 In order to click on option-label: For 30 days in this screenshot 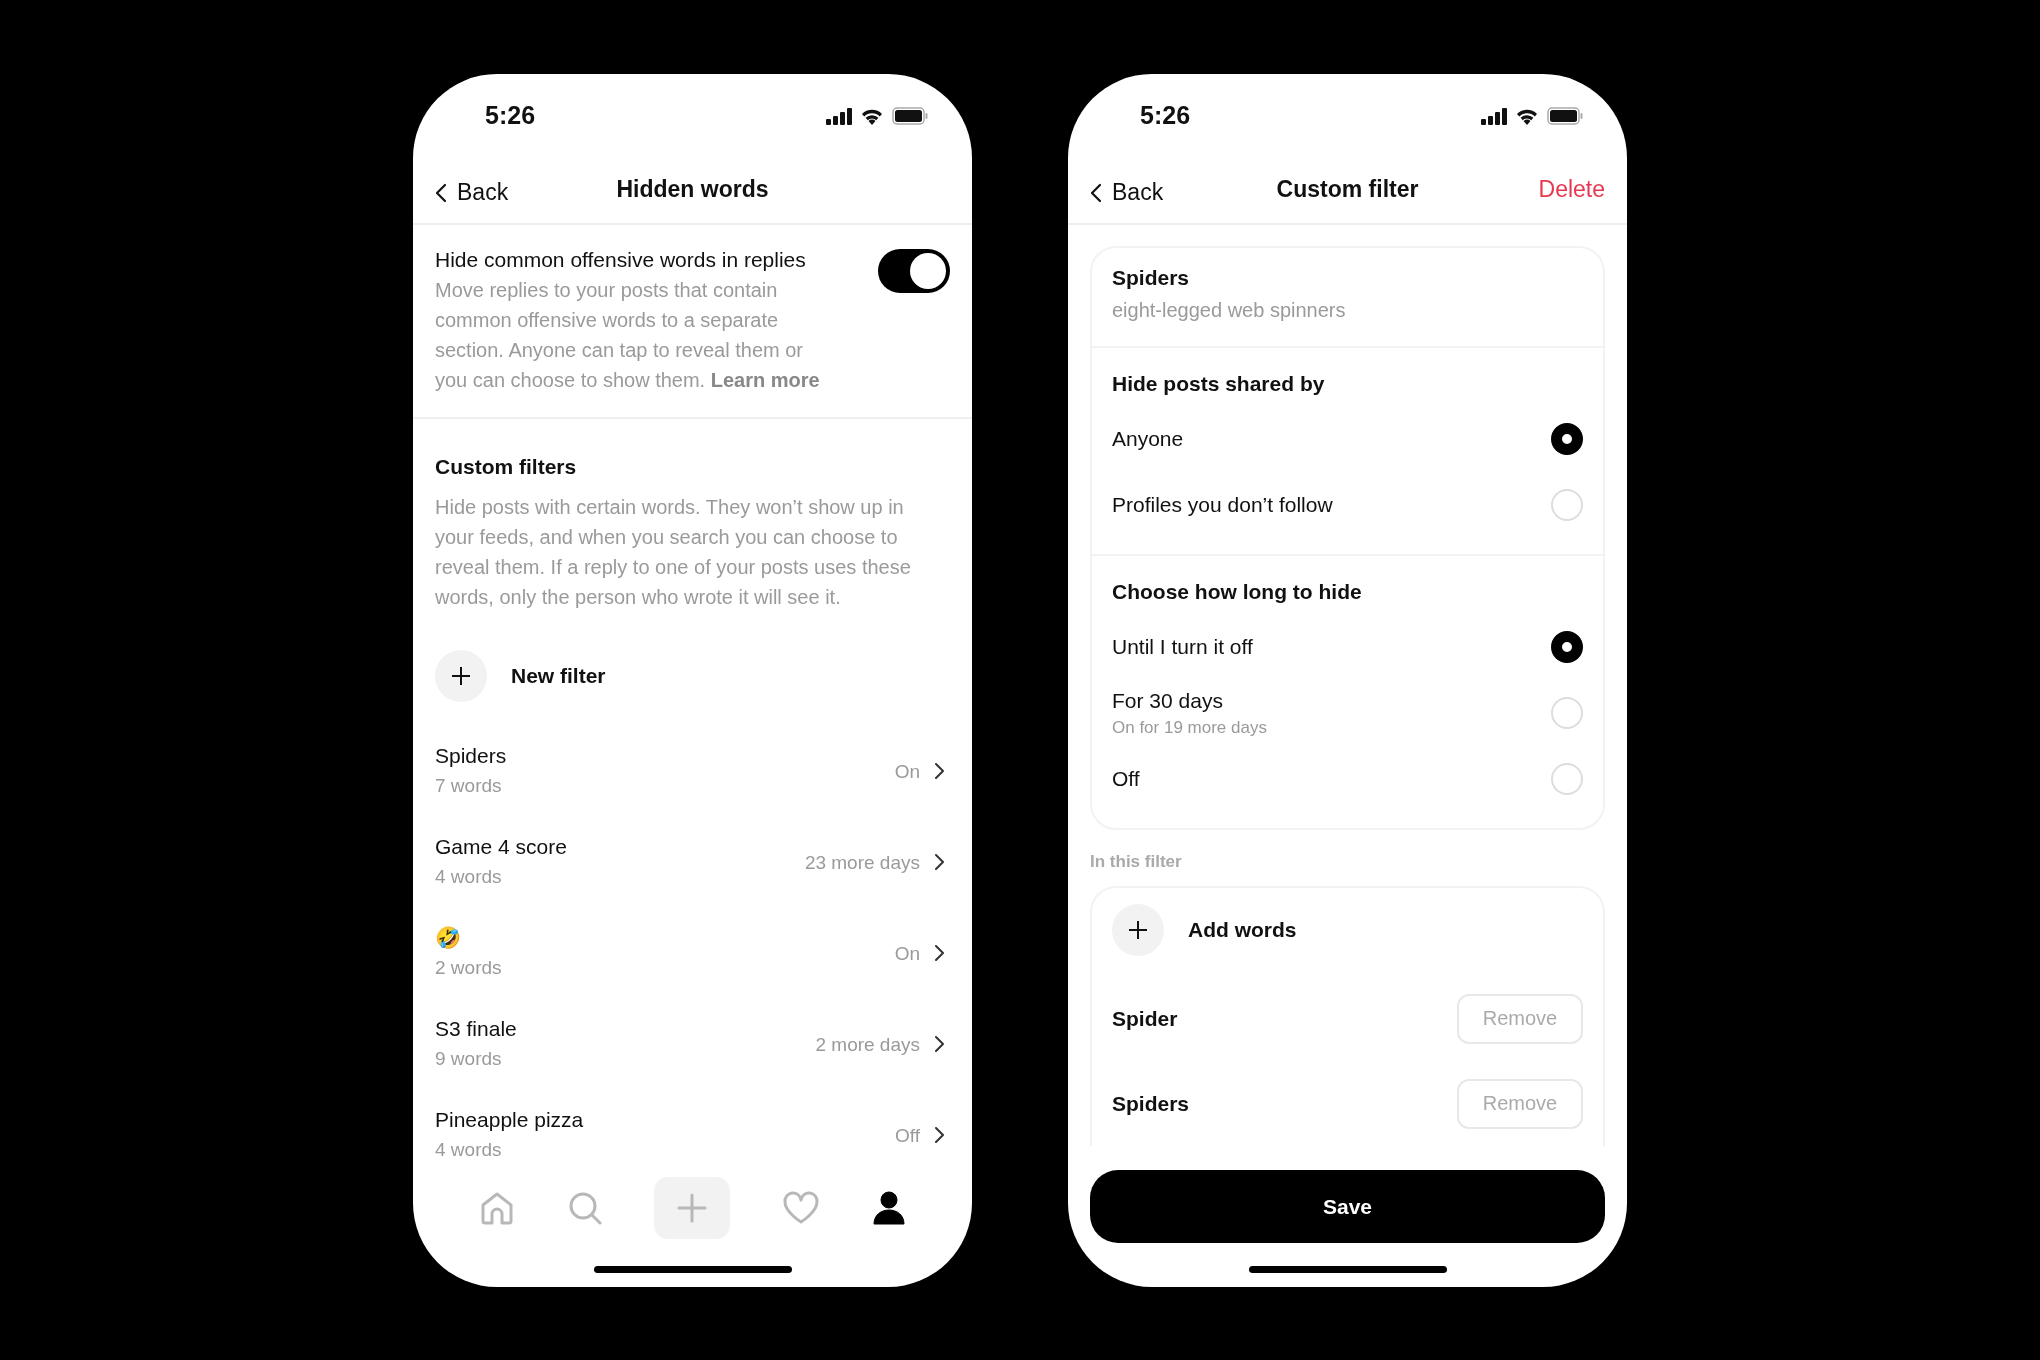, I will do `click(1189, 701)`.